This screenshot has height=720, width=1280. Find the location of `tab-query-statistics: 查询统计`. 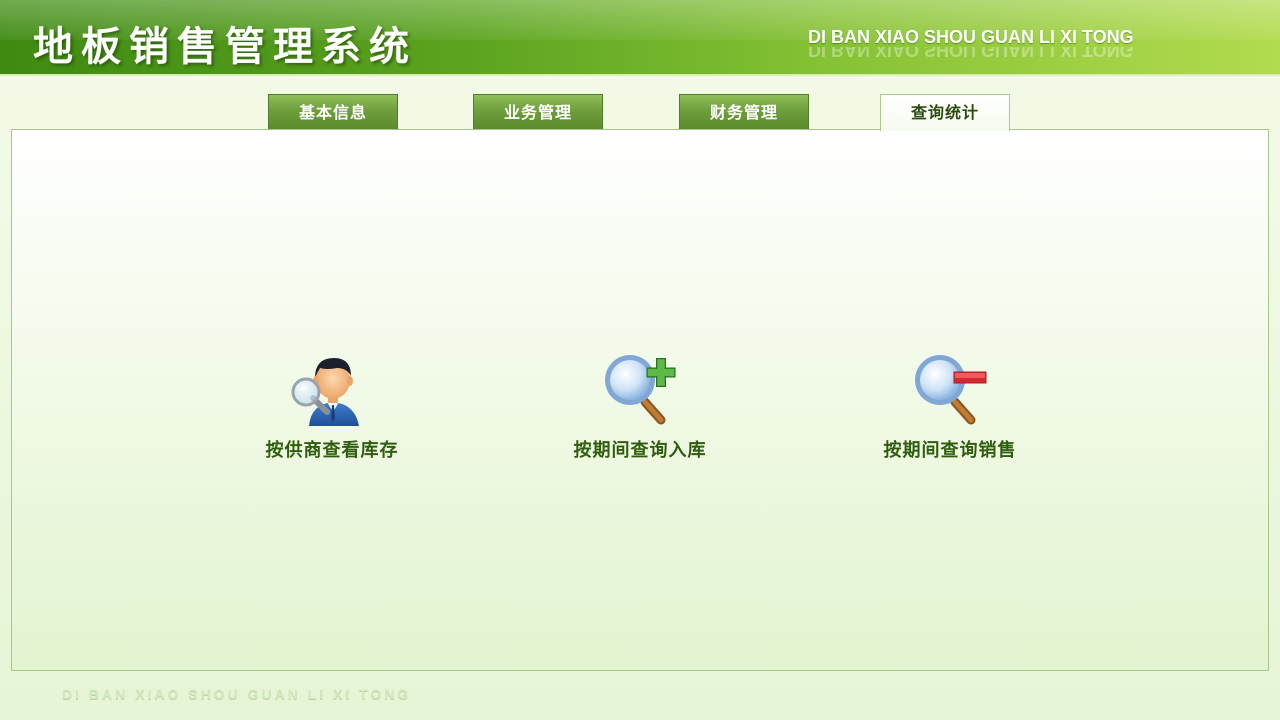

tab-query-statistics: 查询统计 is located at coordinates (945, 112).